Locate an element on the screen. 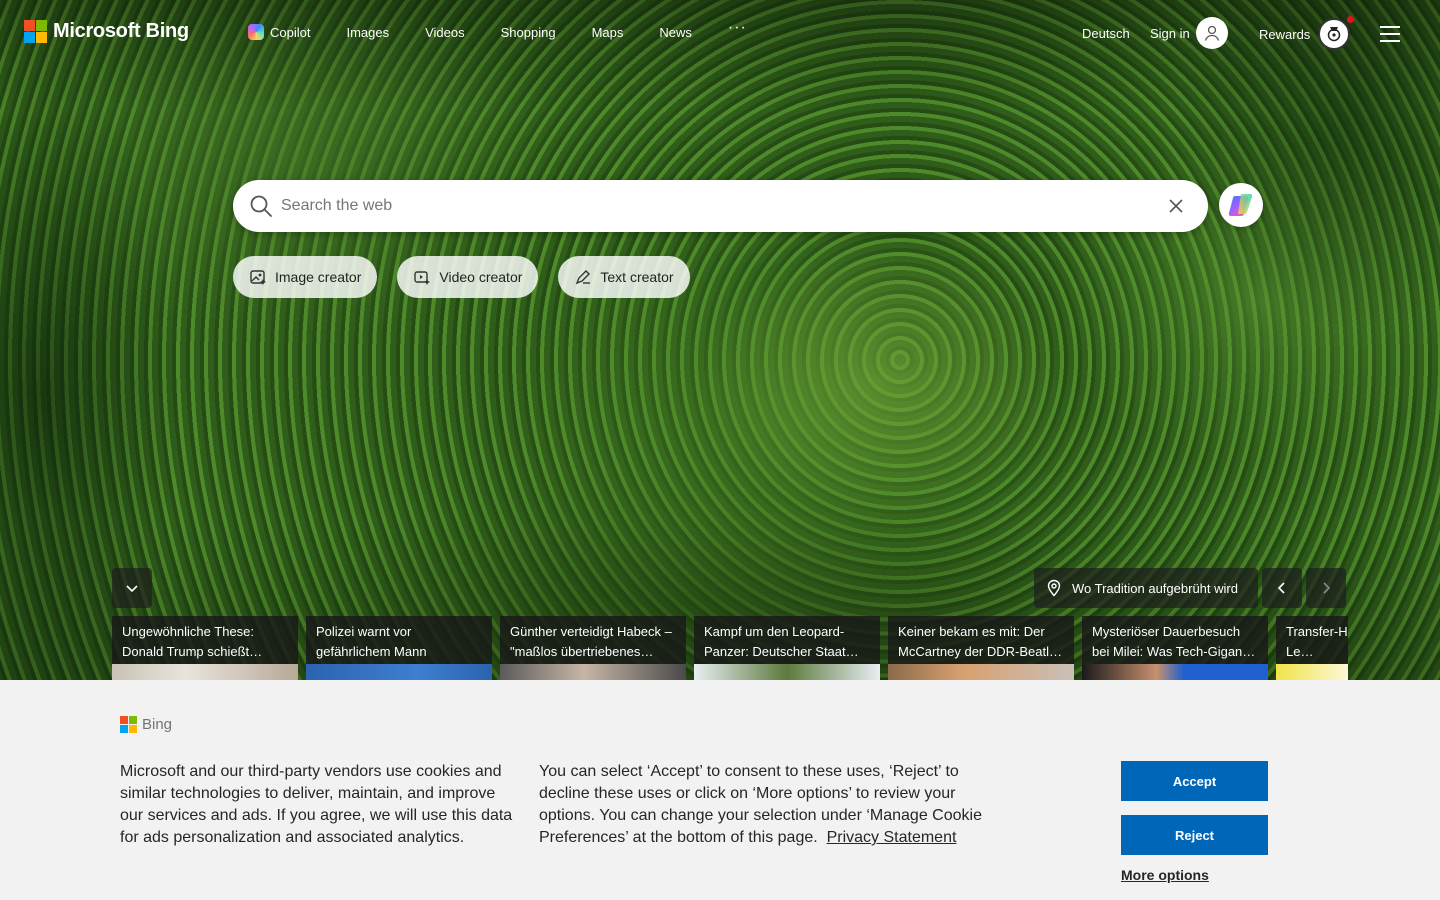 The image size is (1440, 900). next-image-button is located at coordinates (1326, 588).